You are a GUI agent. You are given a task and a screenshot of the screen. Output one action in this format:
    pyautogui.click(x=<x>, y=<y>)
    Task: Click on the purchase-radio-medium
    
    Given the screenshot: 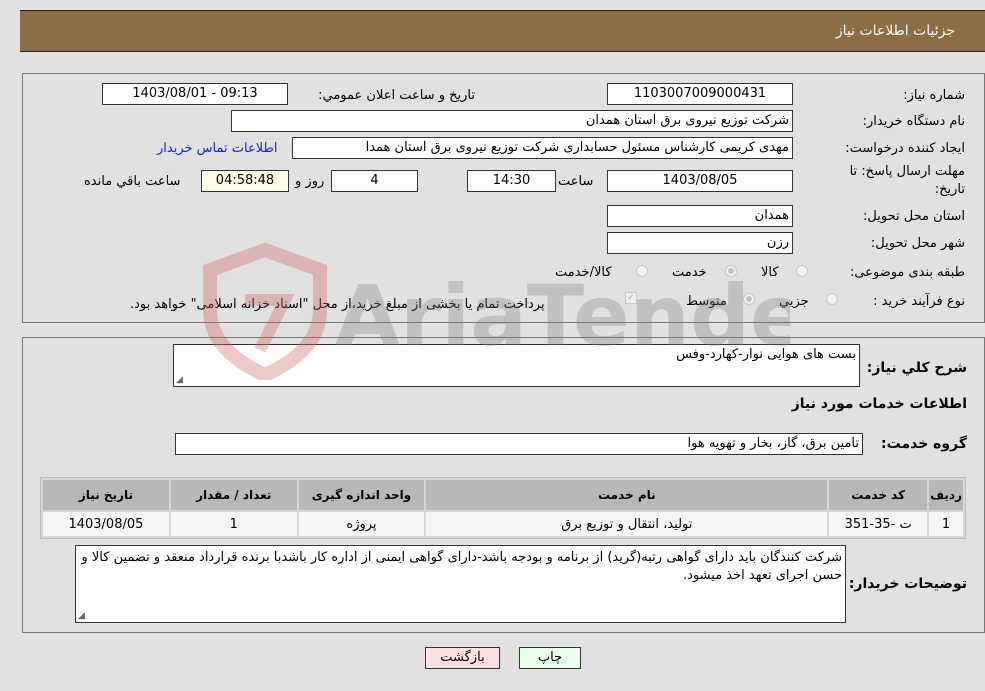 What is the action you would take?
    pyautogui.click(x=749, y=299)
    